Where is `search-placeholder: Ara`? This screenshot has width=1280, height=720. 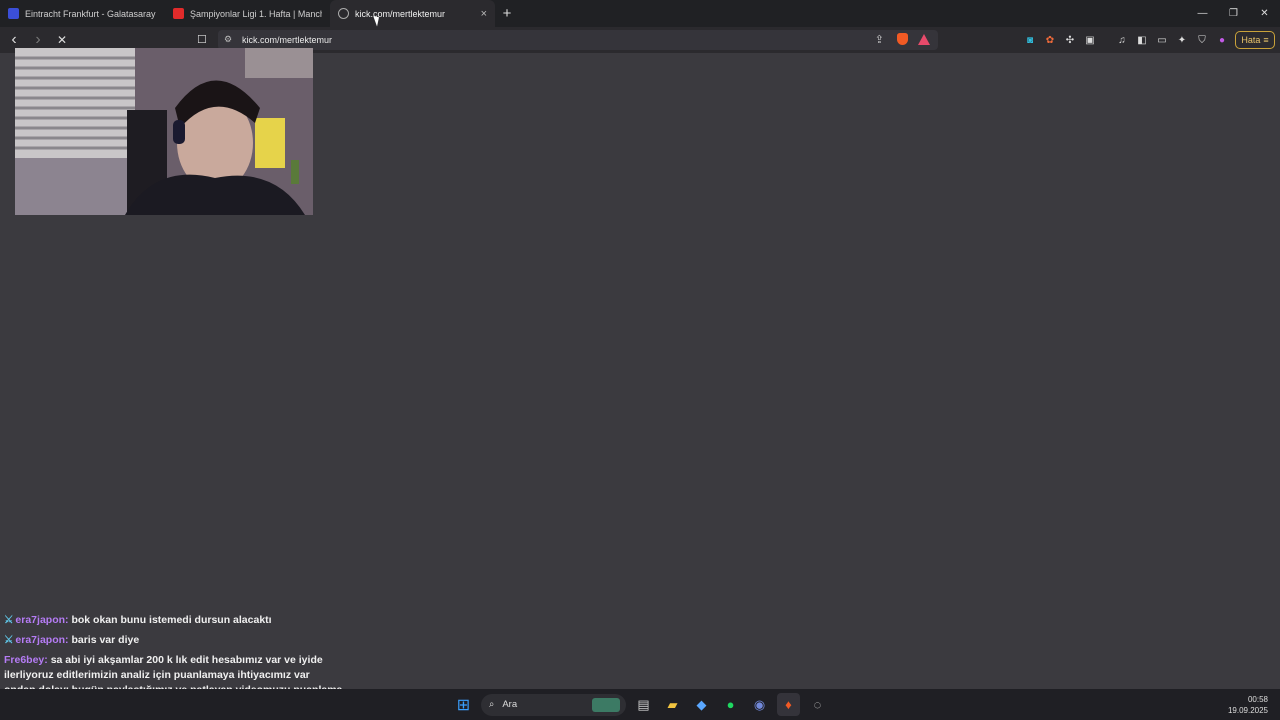 search-placeholder: Ara is located at coordinates (510, 704).